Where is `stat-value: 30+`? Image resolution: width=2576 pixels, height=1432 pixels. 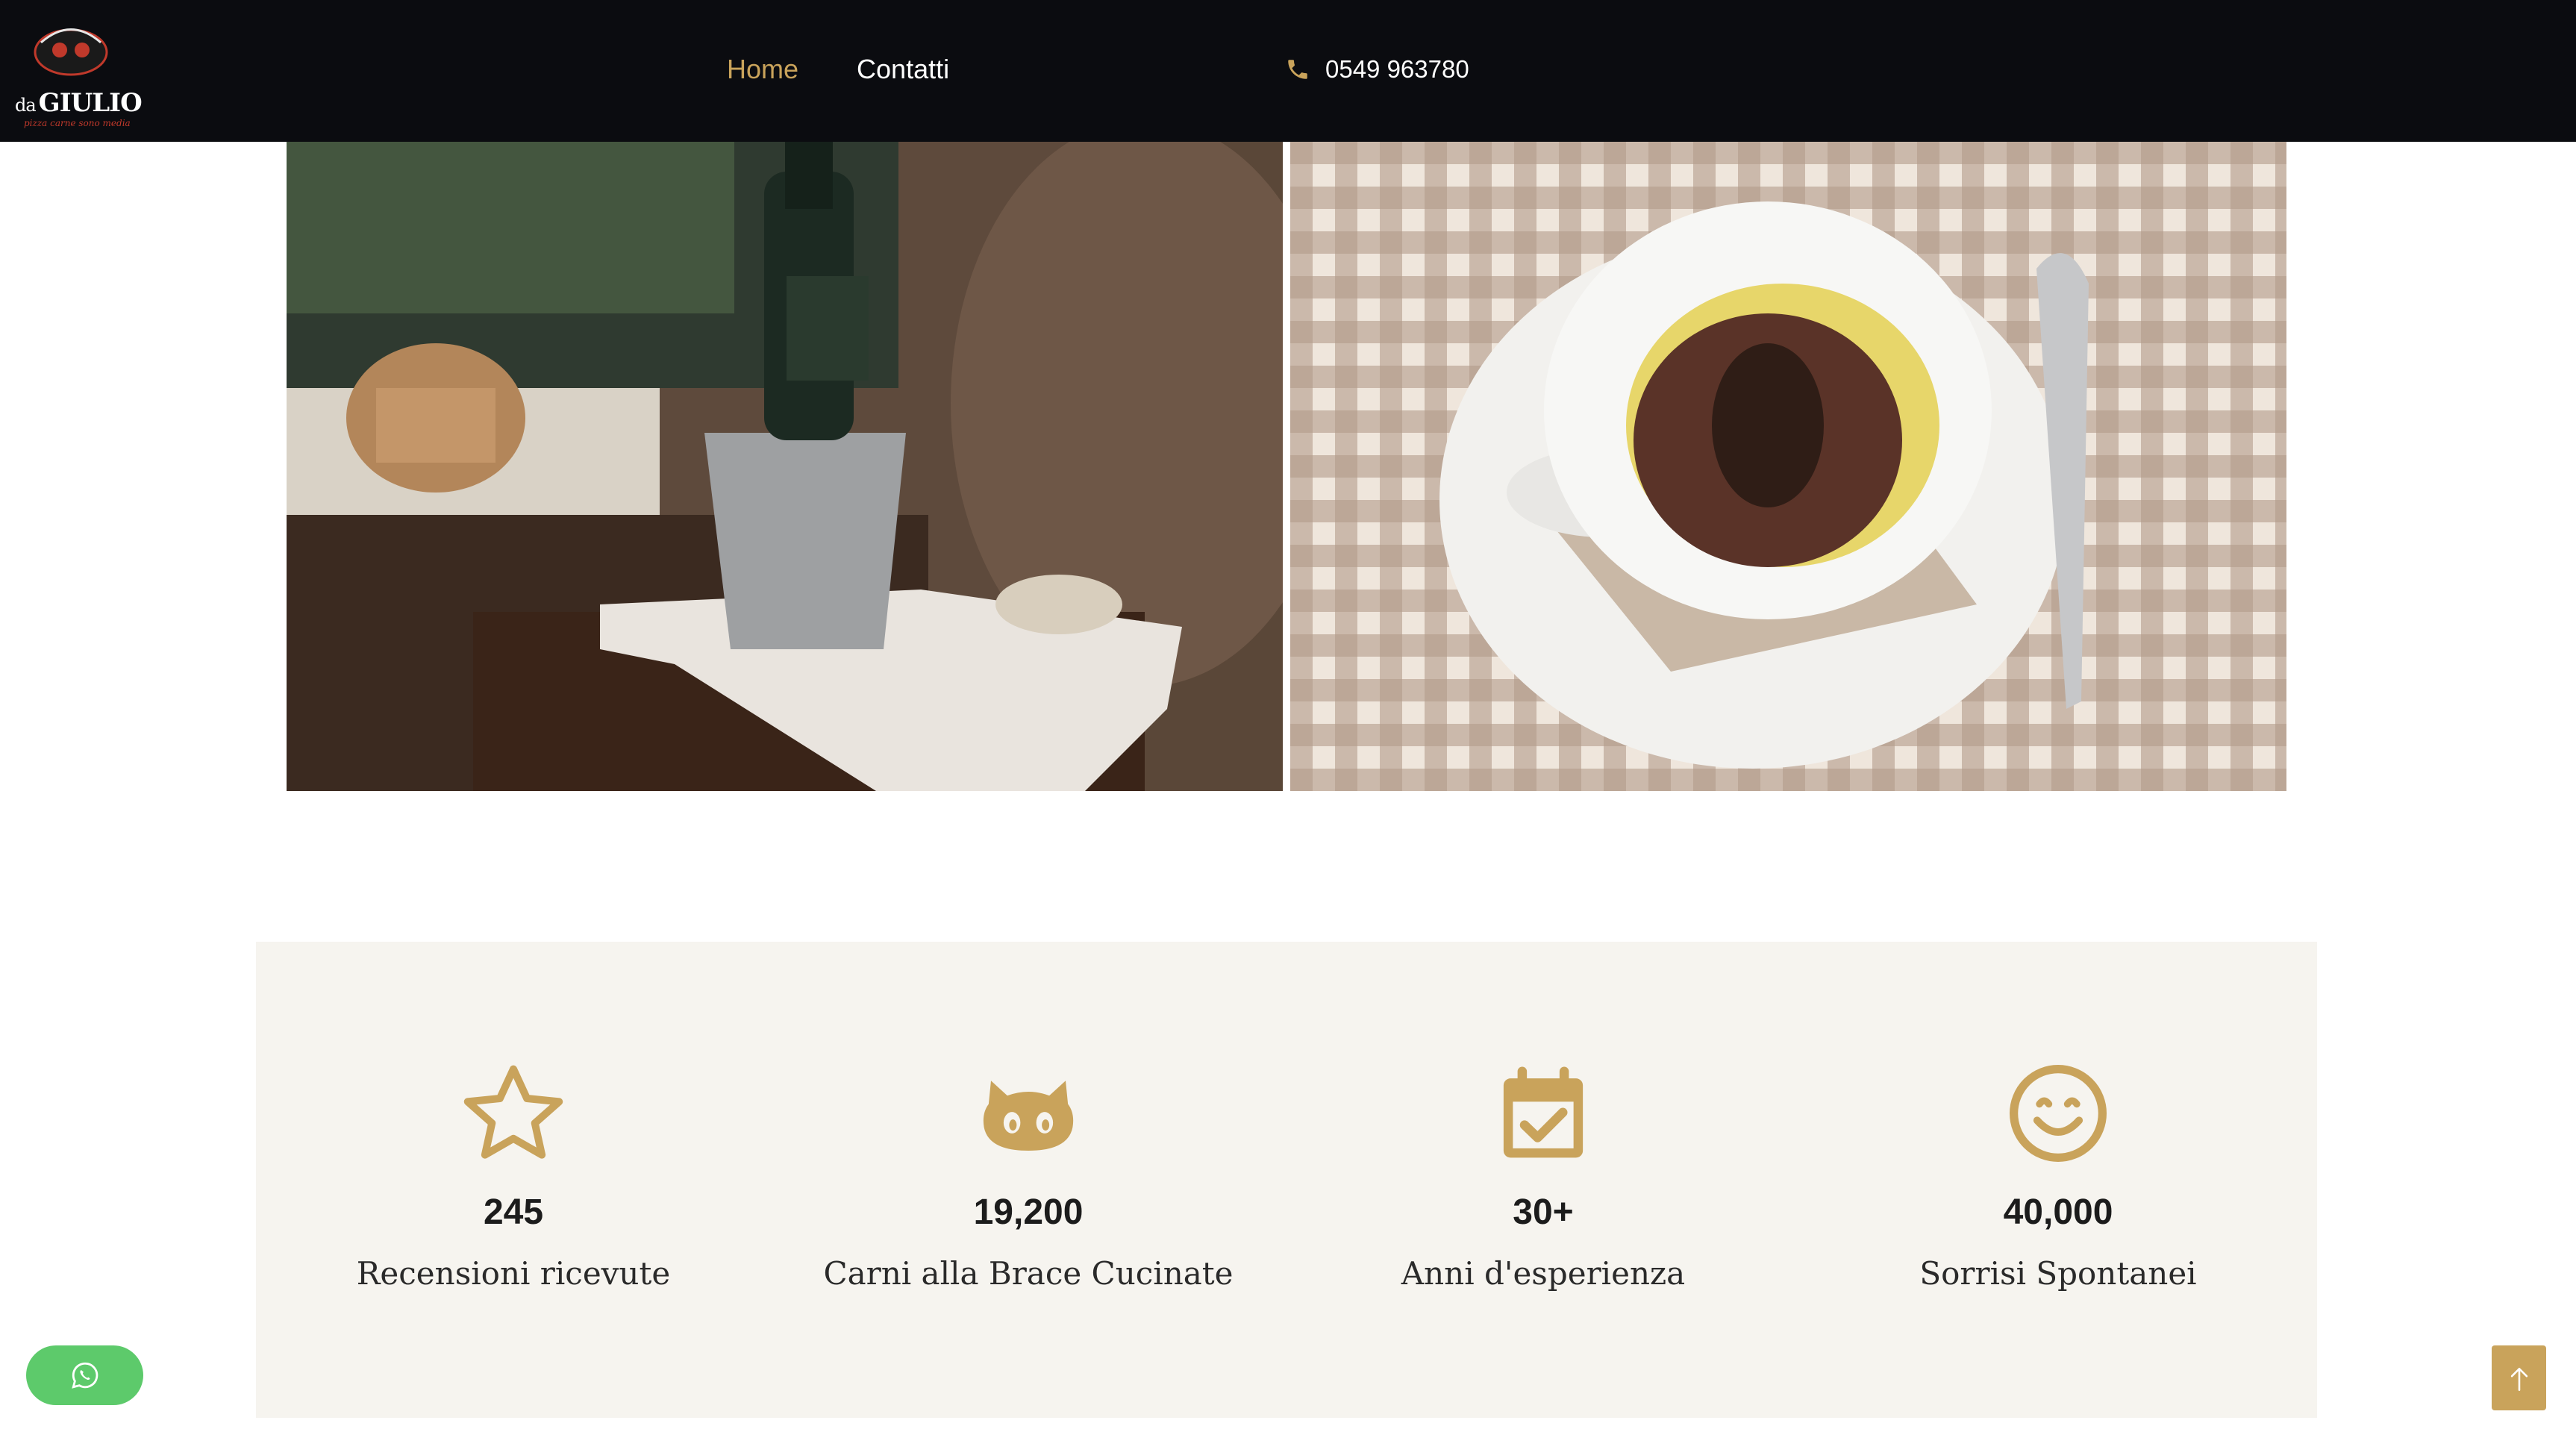 stat-value: 30+ is located at coordinates (1543, 1212).